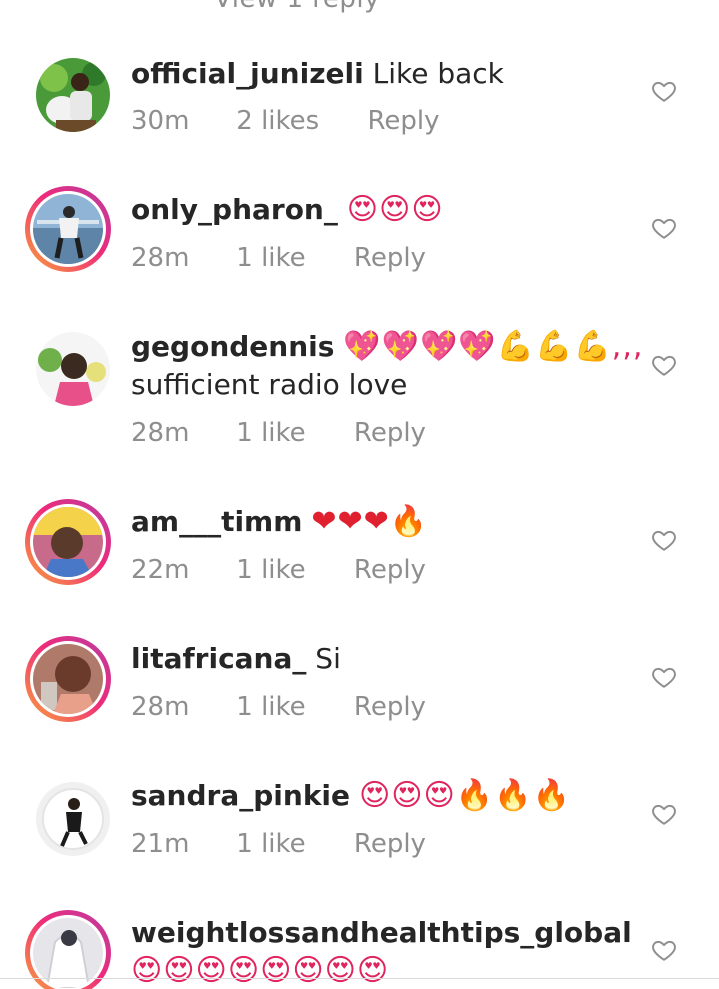 The image size is (719, 989). What do you see at coordinates (218, 658) in the screenshot?
I see `comment-username: litafricana_` at bounding box center [218, 658].